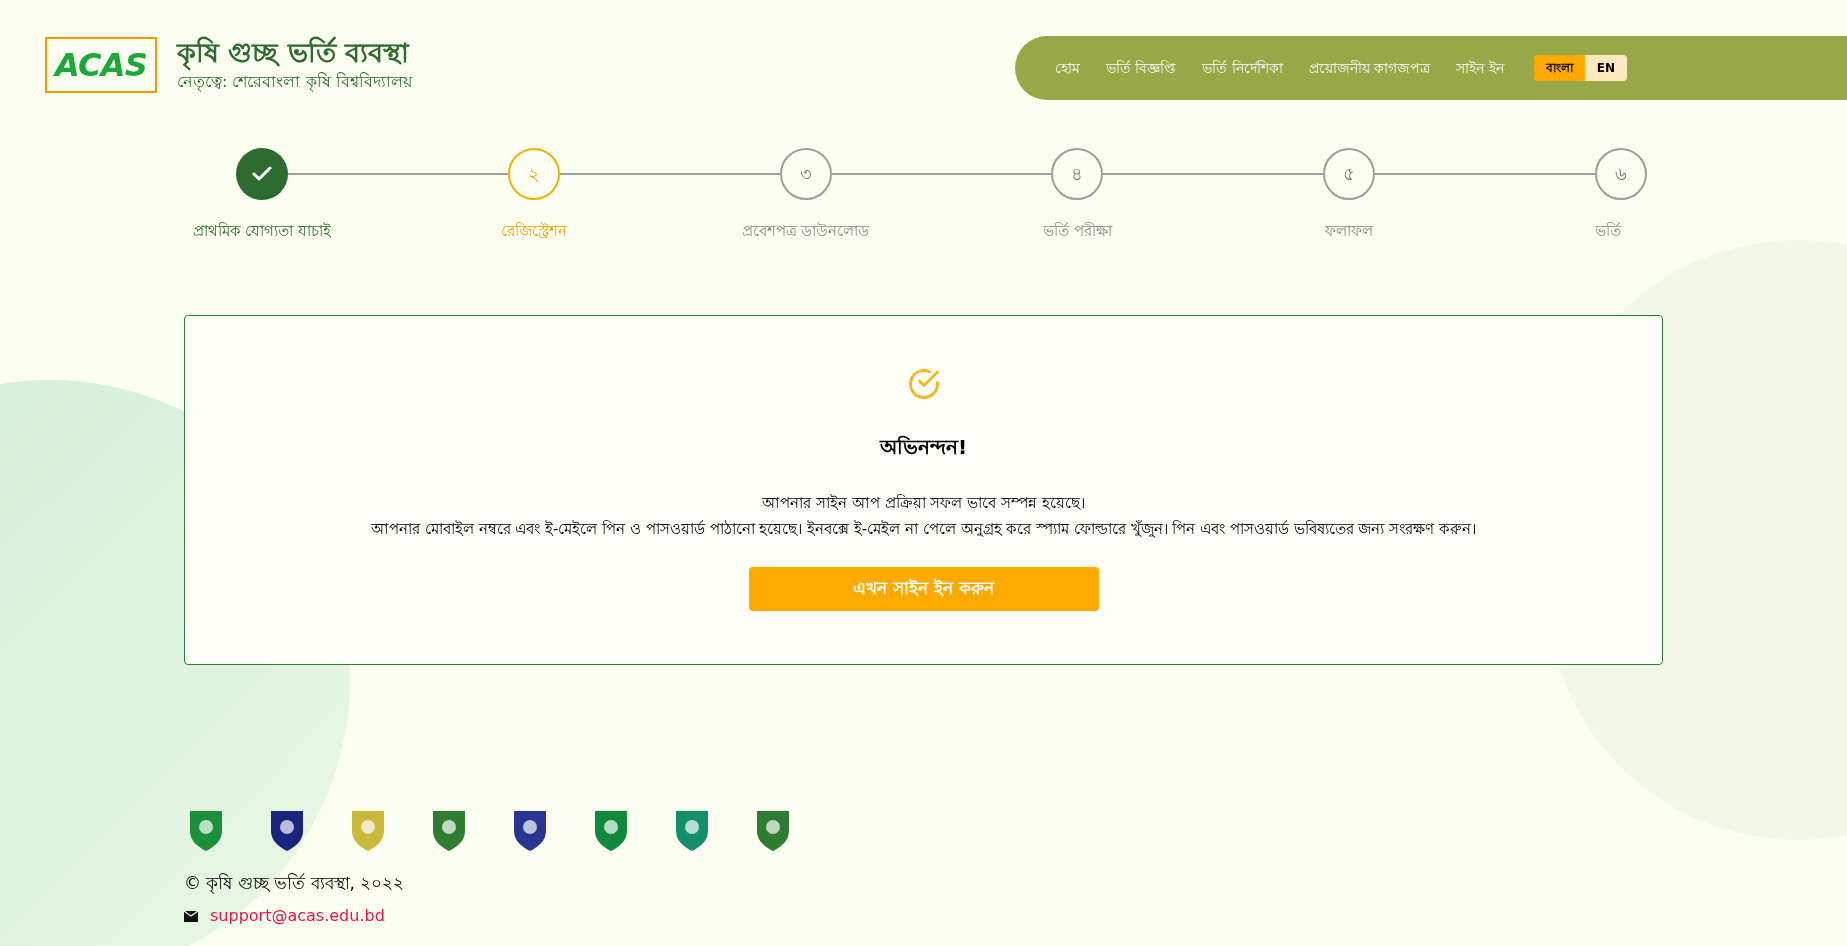 This screenshot has width=1847, height=946. Describe the element at coordinates (1369, 68) in the screenshot. I see `nav-link: প্রয়োজনীয় কাগজপত্র` at that location.